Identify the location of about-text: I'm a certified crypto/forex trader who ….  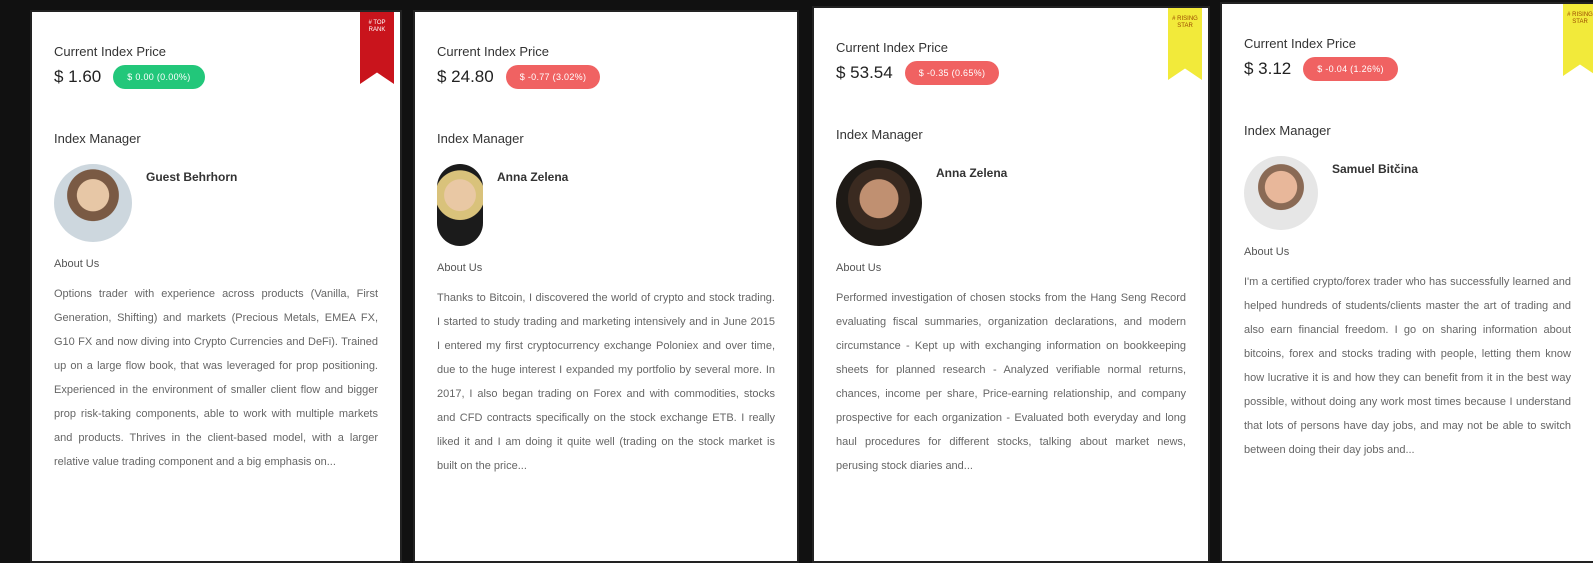
(1407, 366).